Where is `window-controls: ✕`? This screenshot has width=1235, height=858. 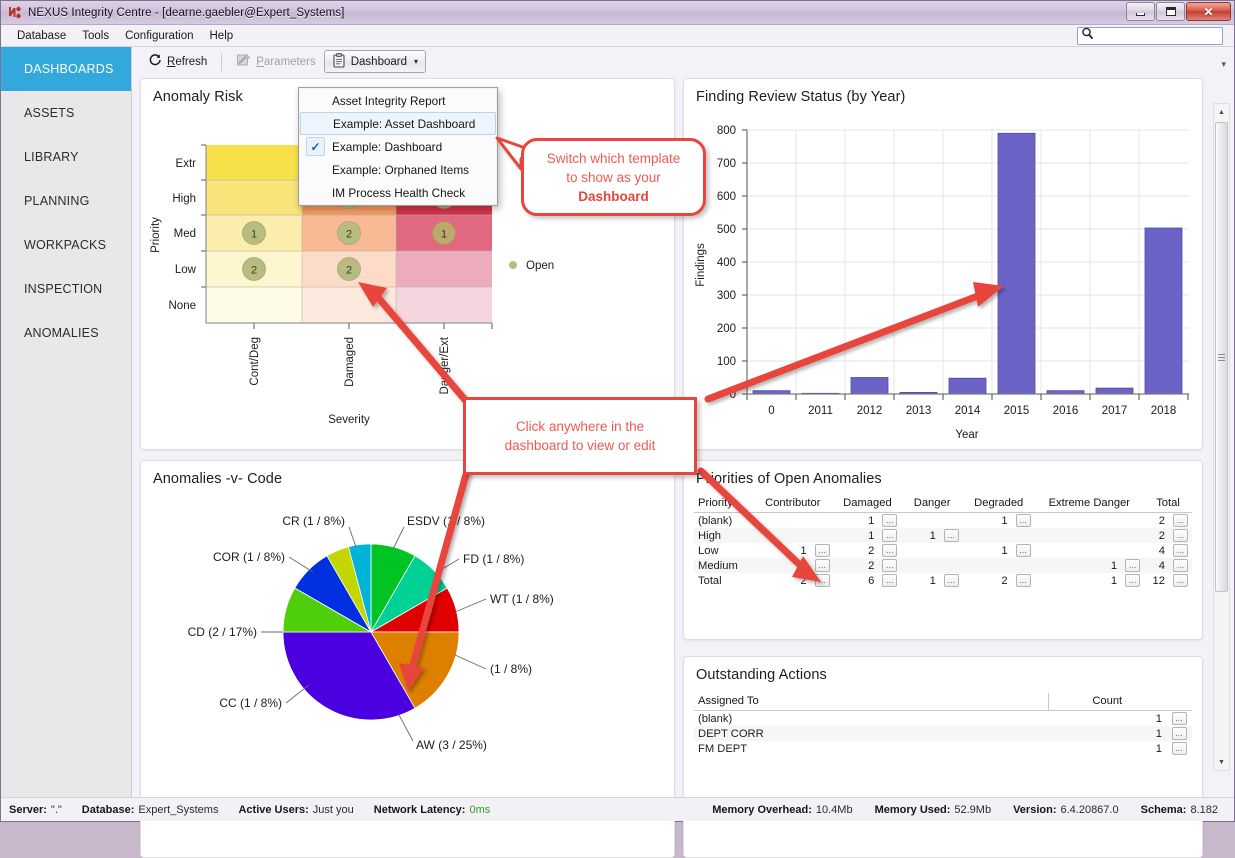
window-controls: ✕ is located at coordinates (1178, 11).